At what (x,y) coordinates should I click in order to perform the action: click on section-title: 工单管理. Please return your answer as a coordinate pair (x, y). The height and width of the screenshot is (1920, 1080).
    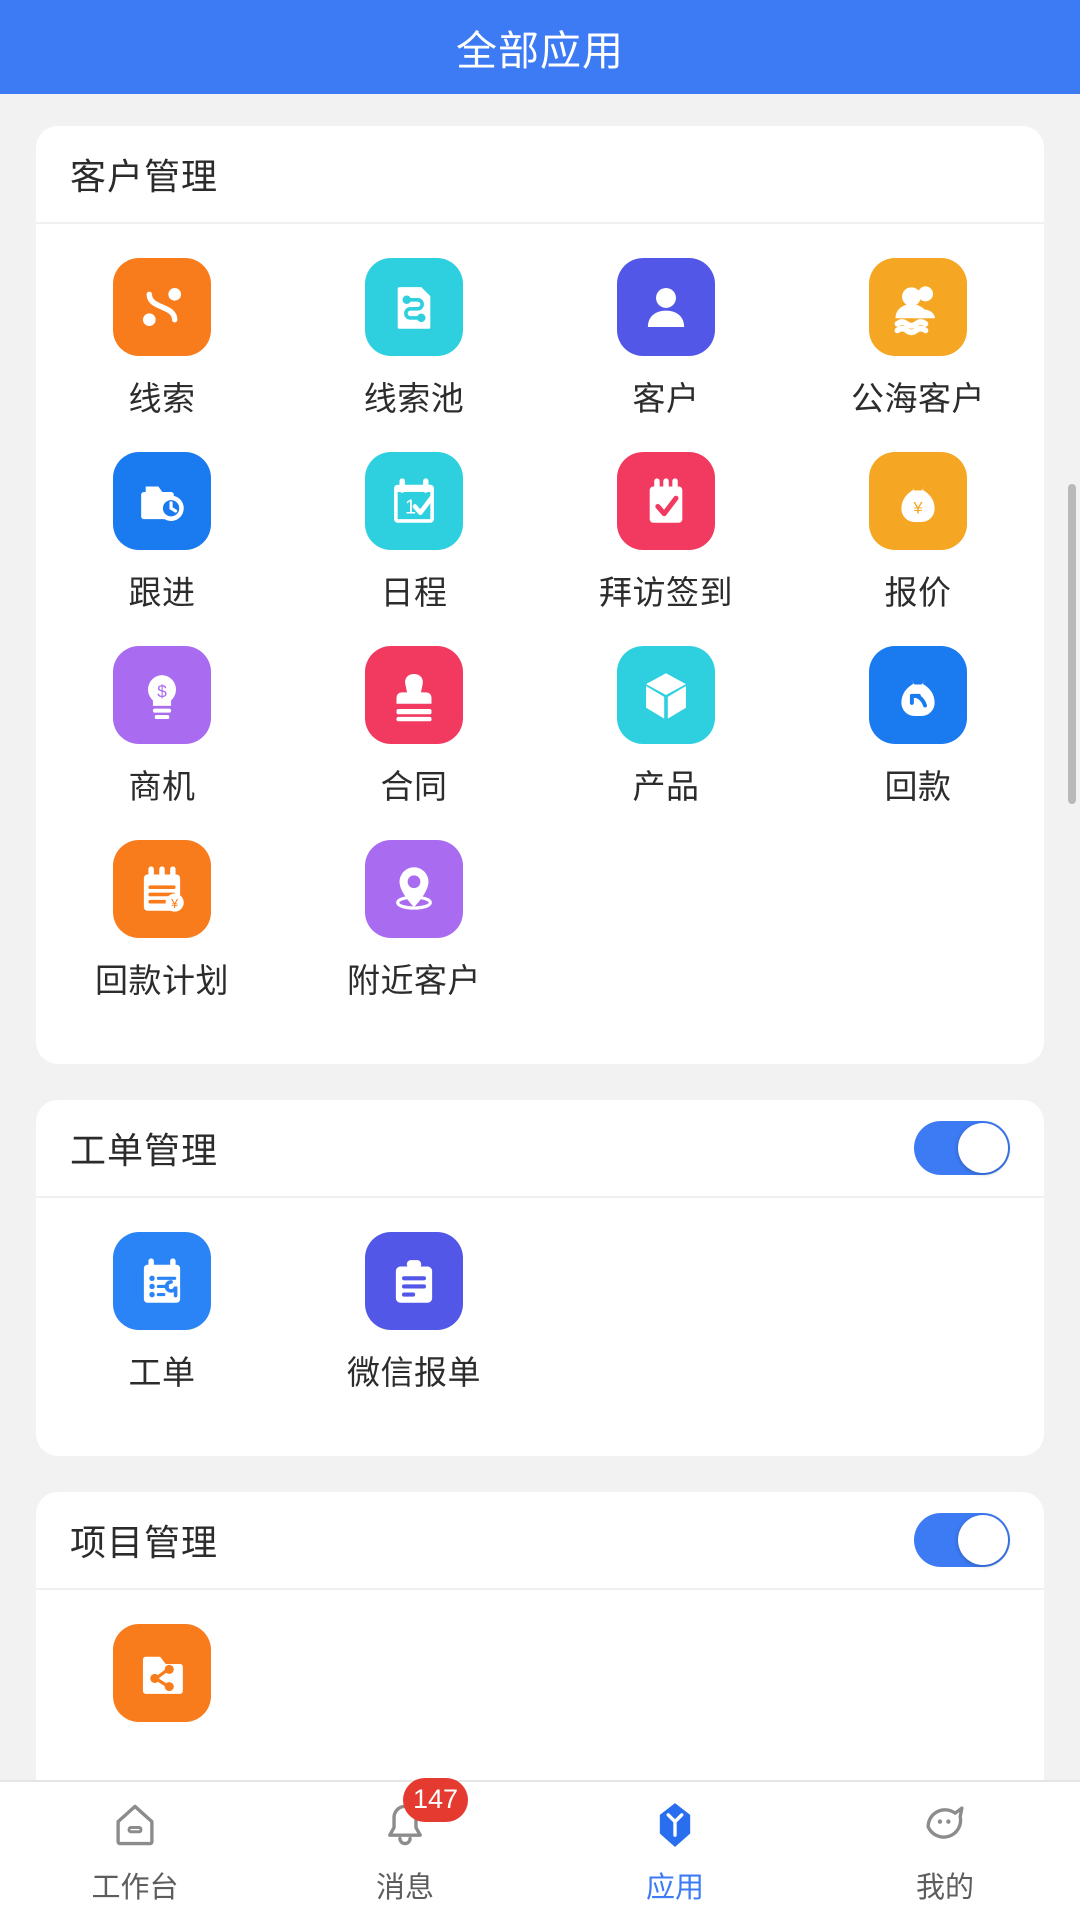
    Looking at the image, I should click on (144, 1150).